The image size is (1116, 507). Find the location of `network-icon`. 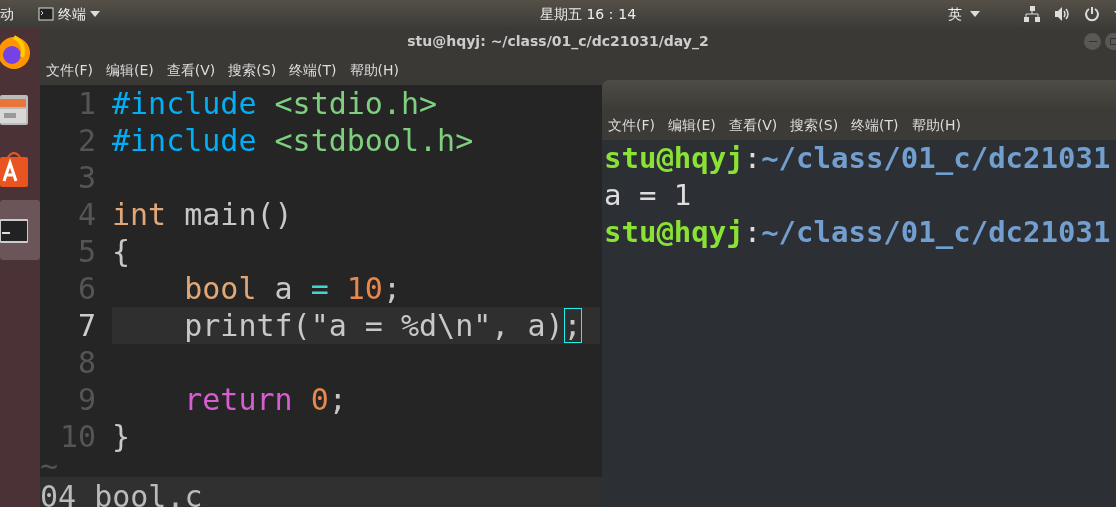

network-icon is located at coordinates (1032, 14).